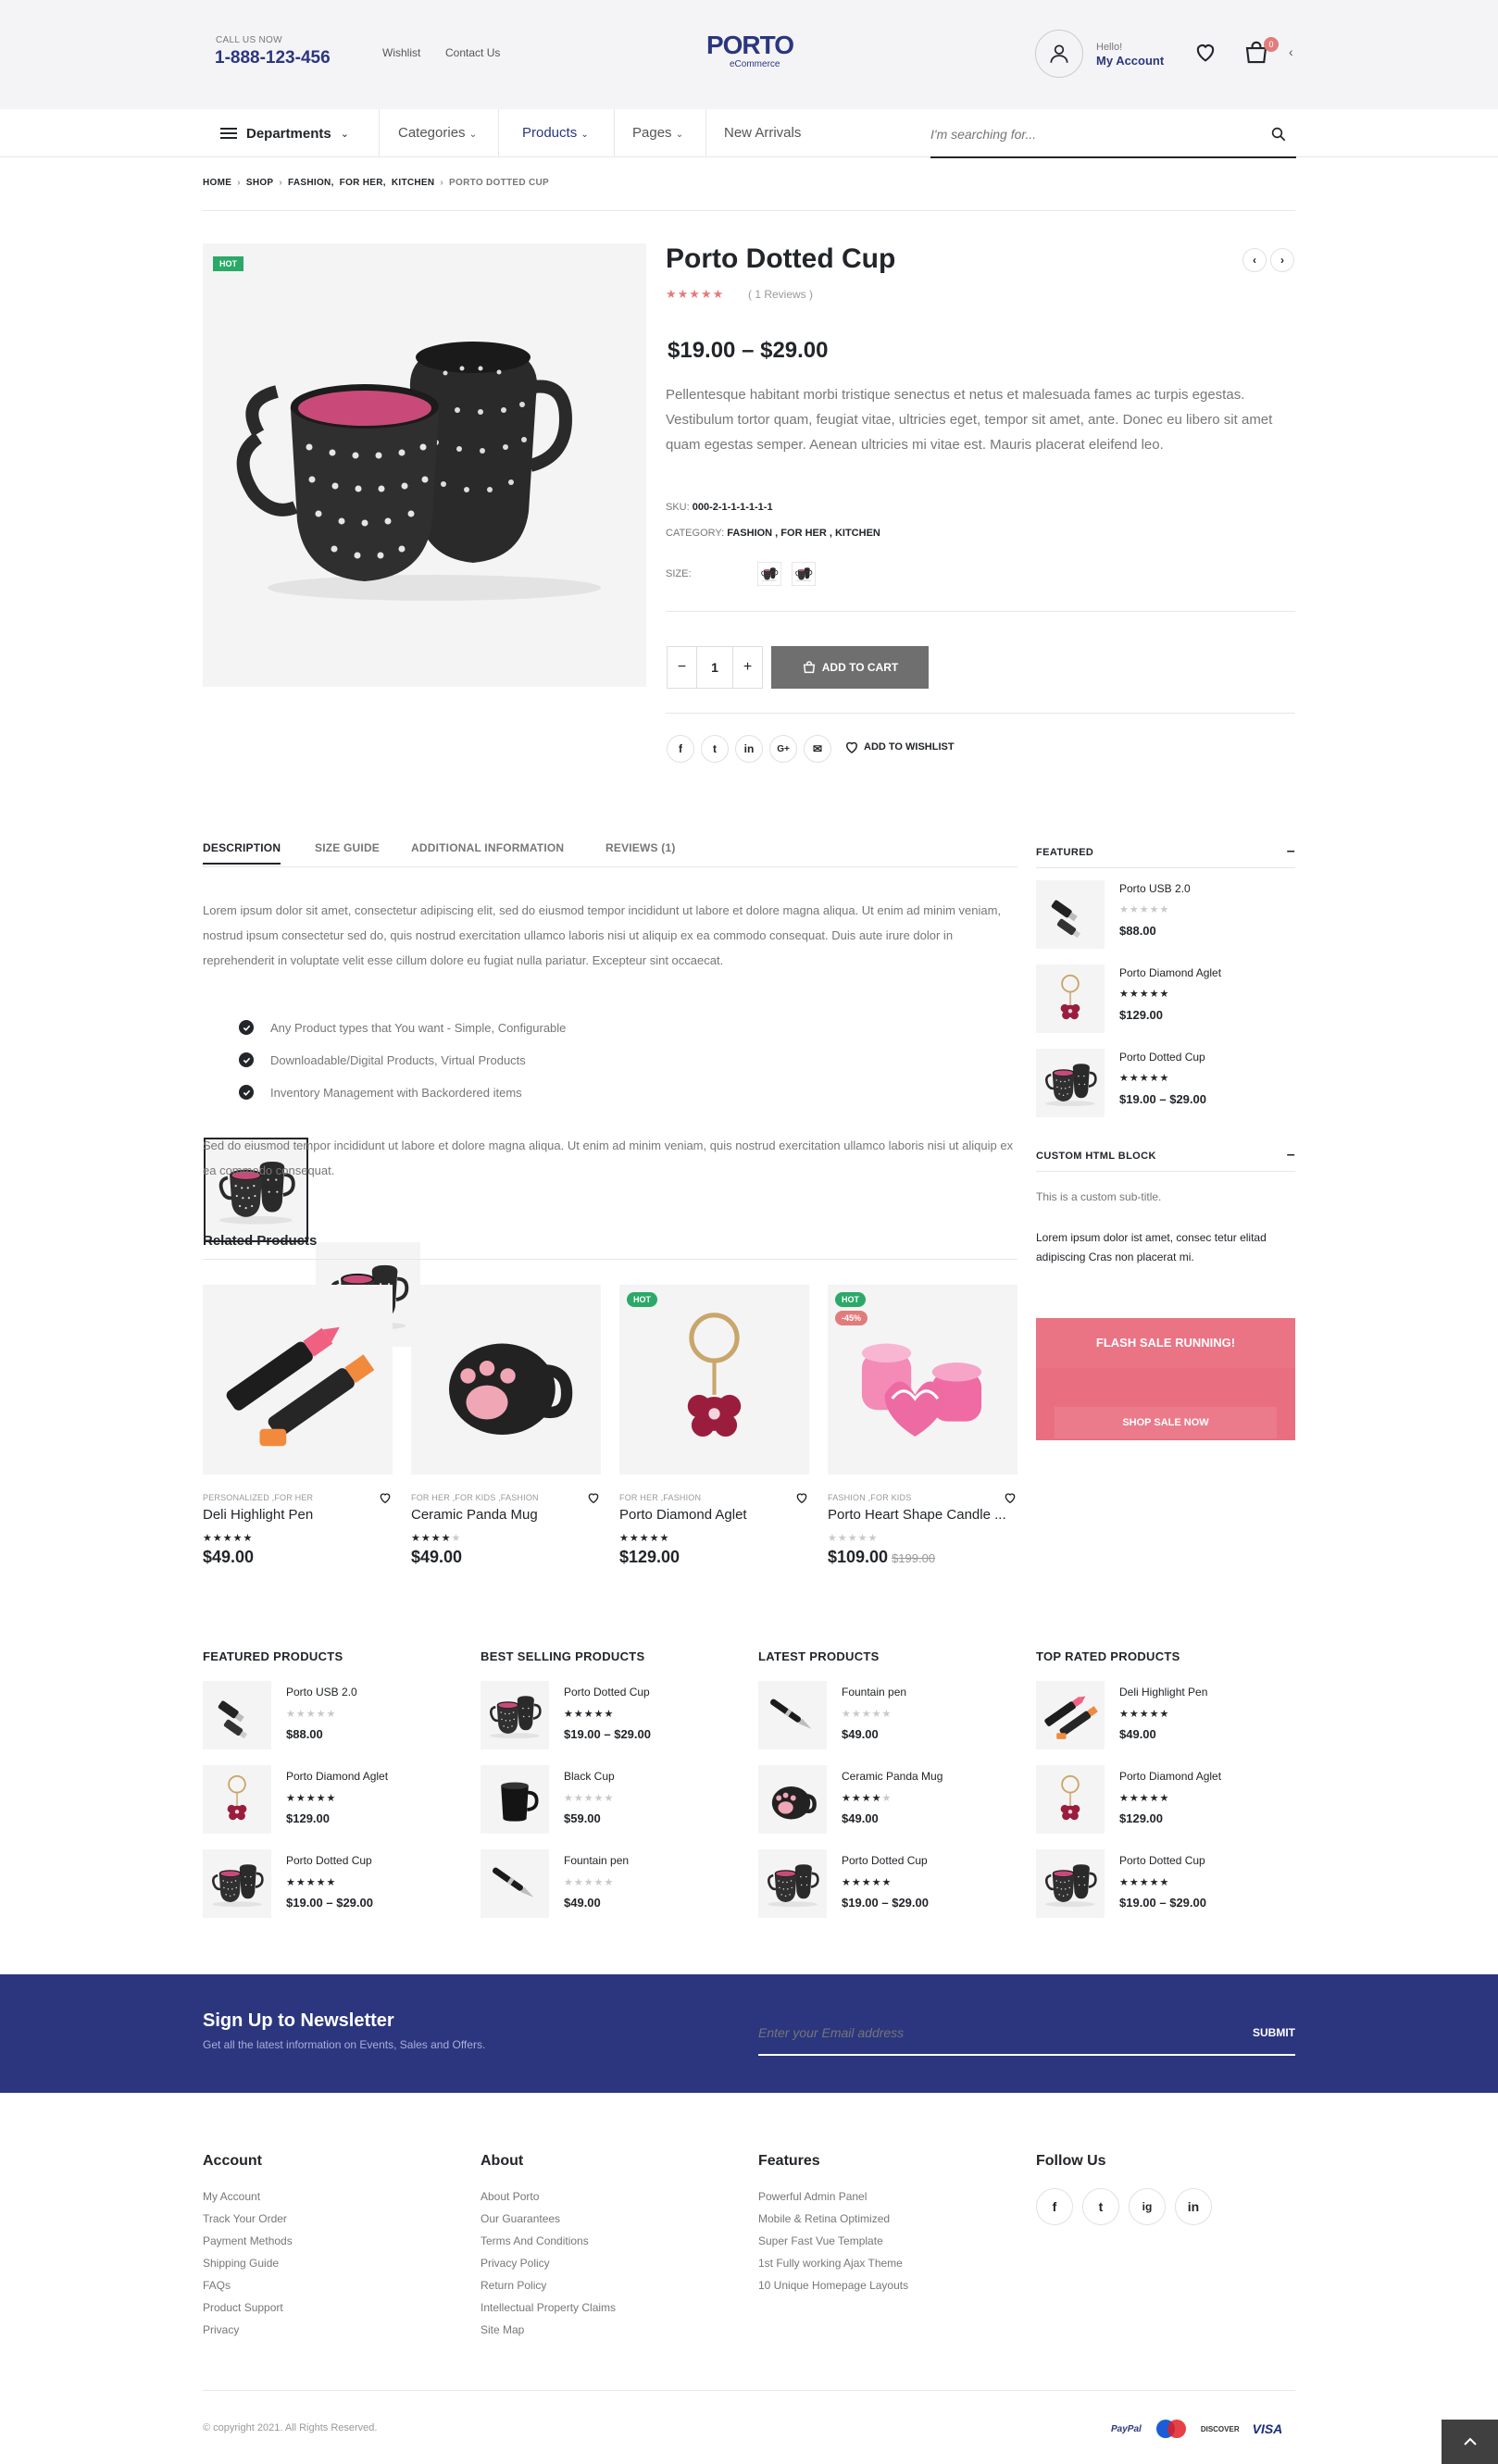  I want to click on widget-product: Porto USB 2.0 ★★★★★ $88.00, so click(332, 1716).